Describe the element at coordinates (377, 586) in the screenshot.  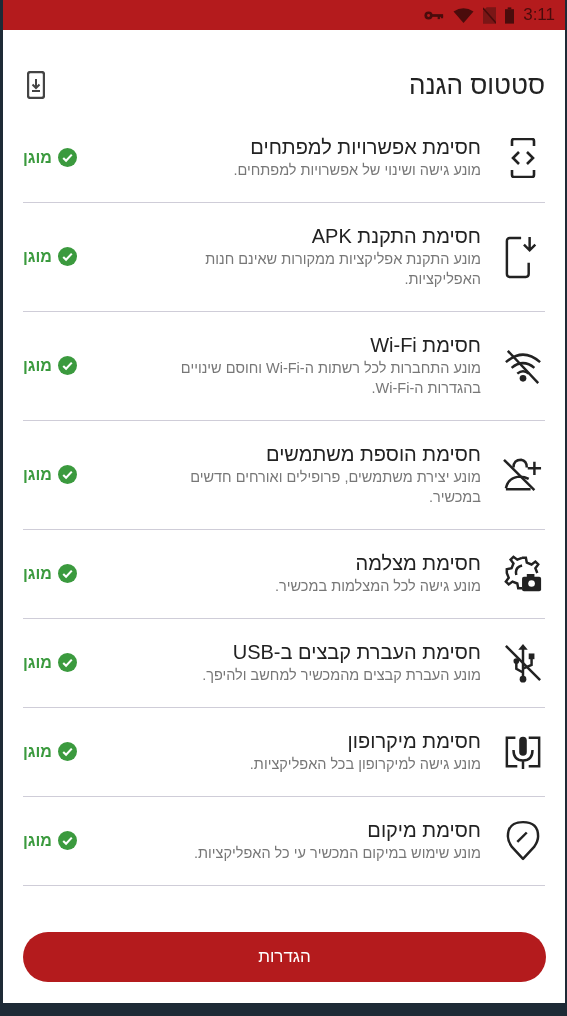
I see `setting-description: מונע גישה לכל המצלמות במכשיר.` at that location.